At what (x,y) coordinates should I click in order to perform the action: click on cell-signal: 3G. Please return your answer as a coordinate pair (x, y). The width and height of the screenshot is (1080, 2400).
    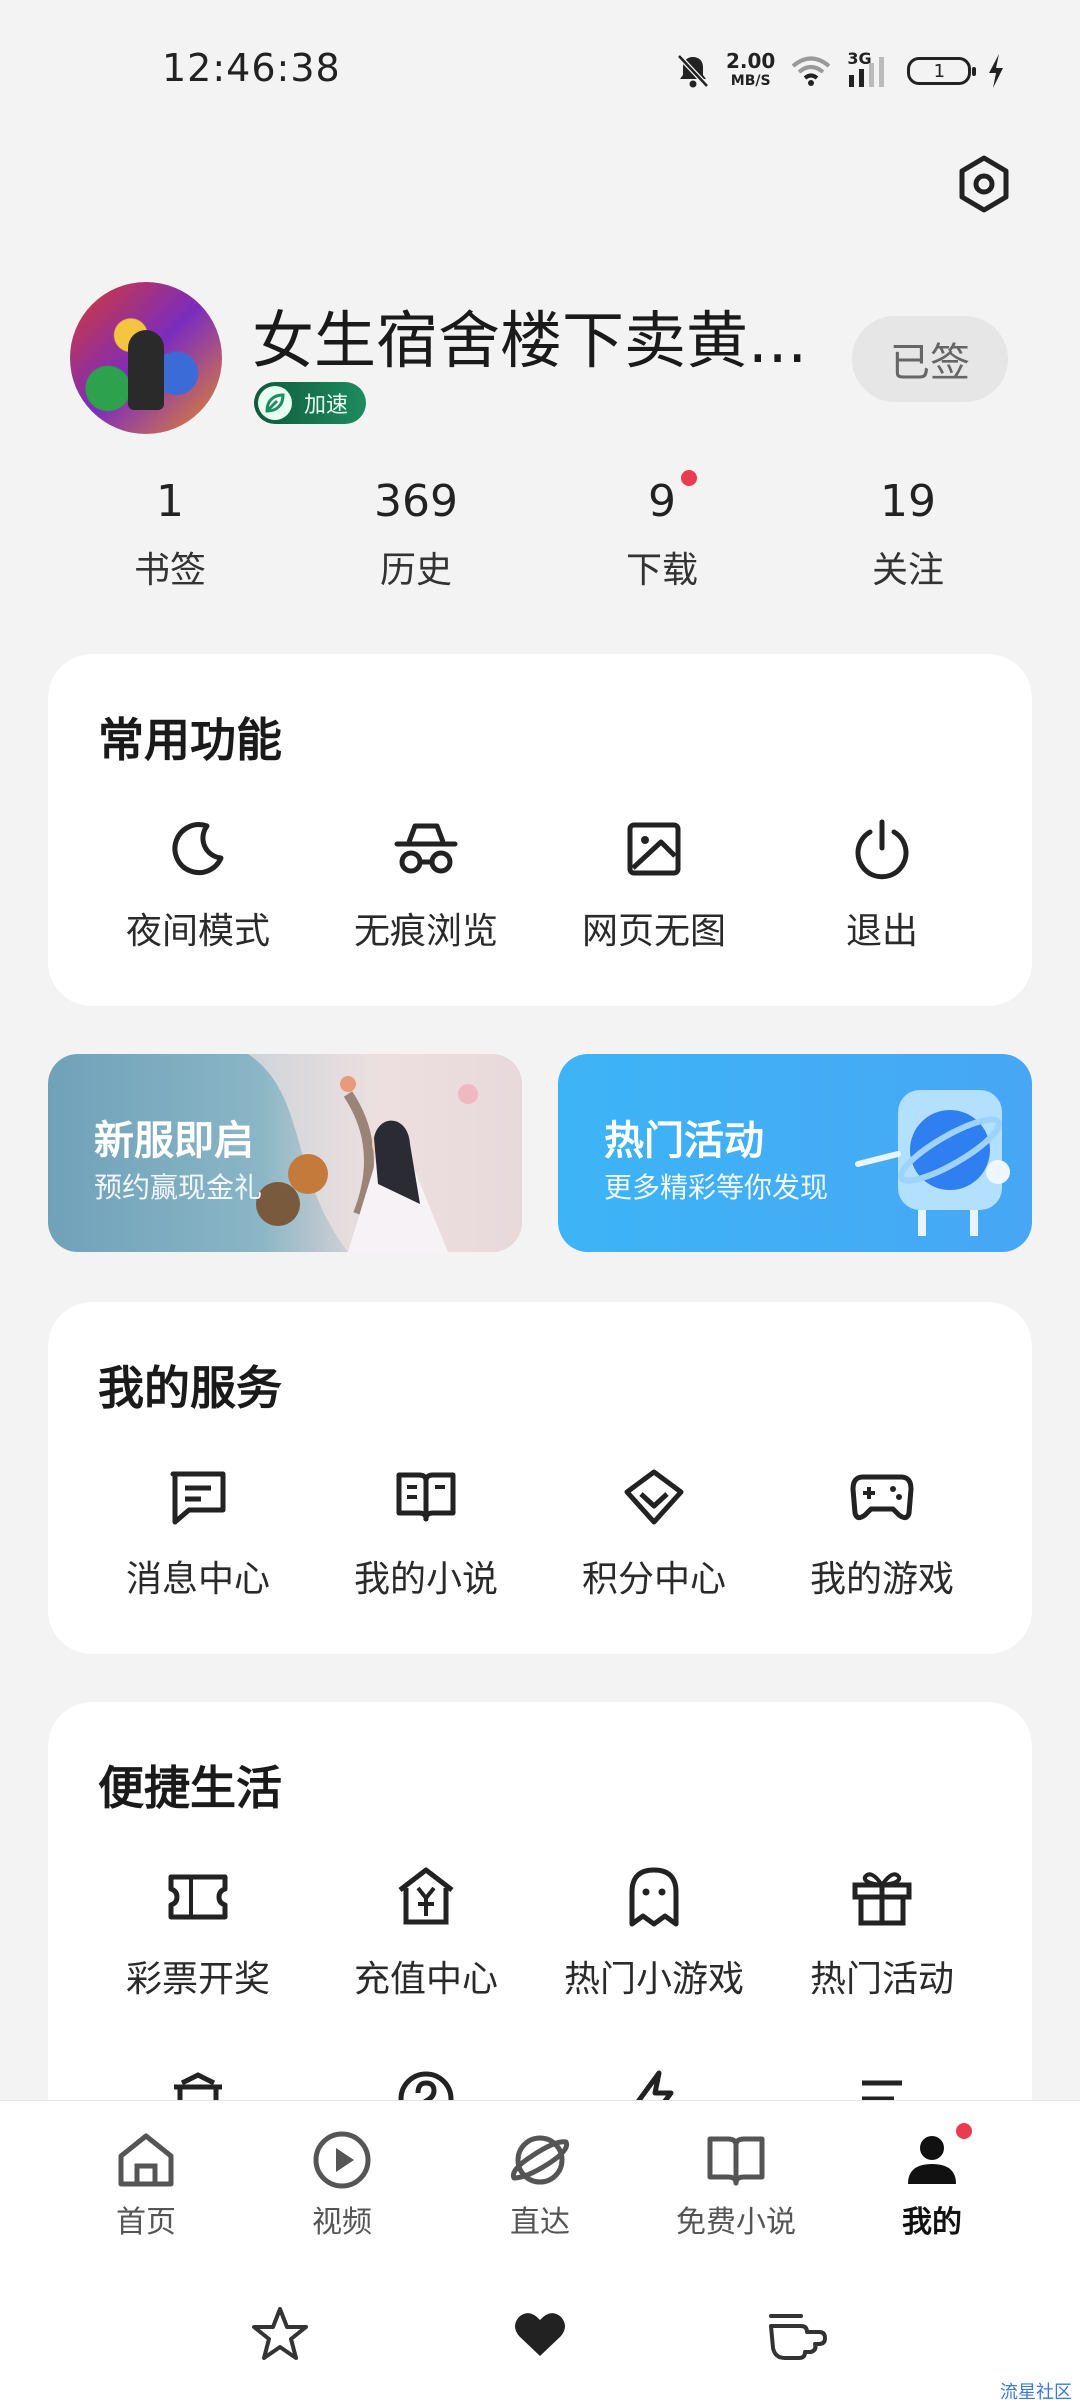
    Looking at the image, I should click on (869, 69).